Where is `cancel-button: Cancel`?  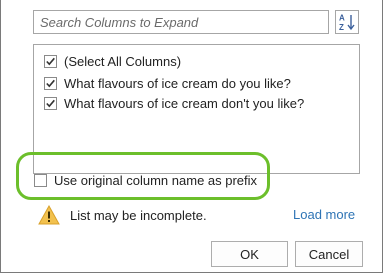 cancel-button: Cancel is located at coordinates (329, 254).